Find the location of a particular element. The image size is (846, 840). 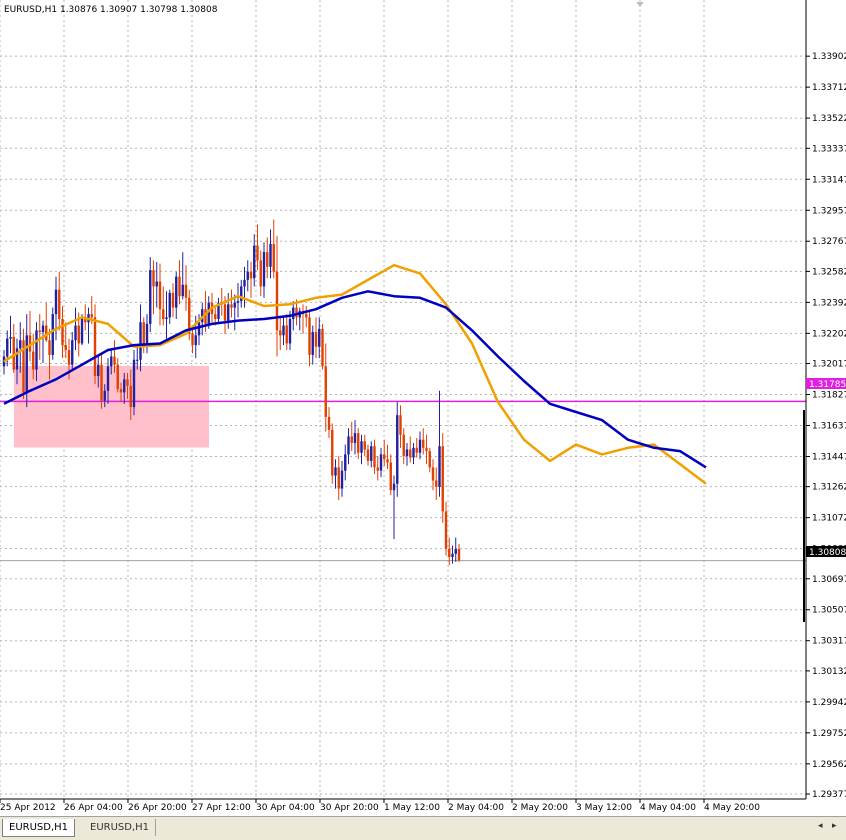

price-tick-label: 1.33147 is located at coordinates (829, 180).